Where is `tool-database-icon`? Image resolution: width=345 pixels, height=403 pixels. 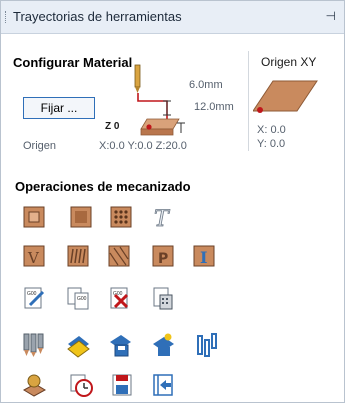 tool-database-icon is located at coordinates (34, 345).